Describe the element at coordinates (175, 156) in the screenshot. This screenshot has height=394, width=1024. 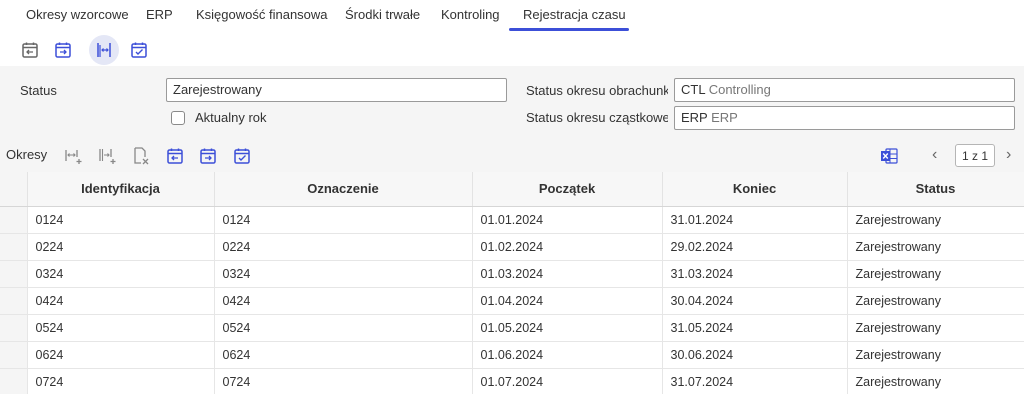
I see `table-calendar-prev-icon` at that location.